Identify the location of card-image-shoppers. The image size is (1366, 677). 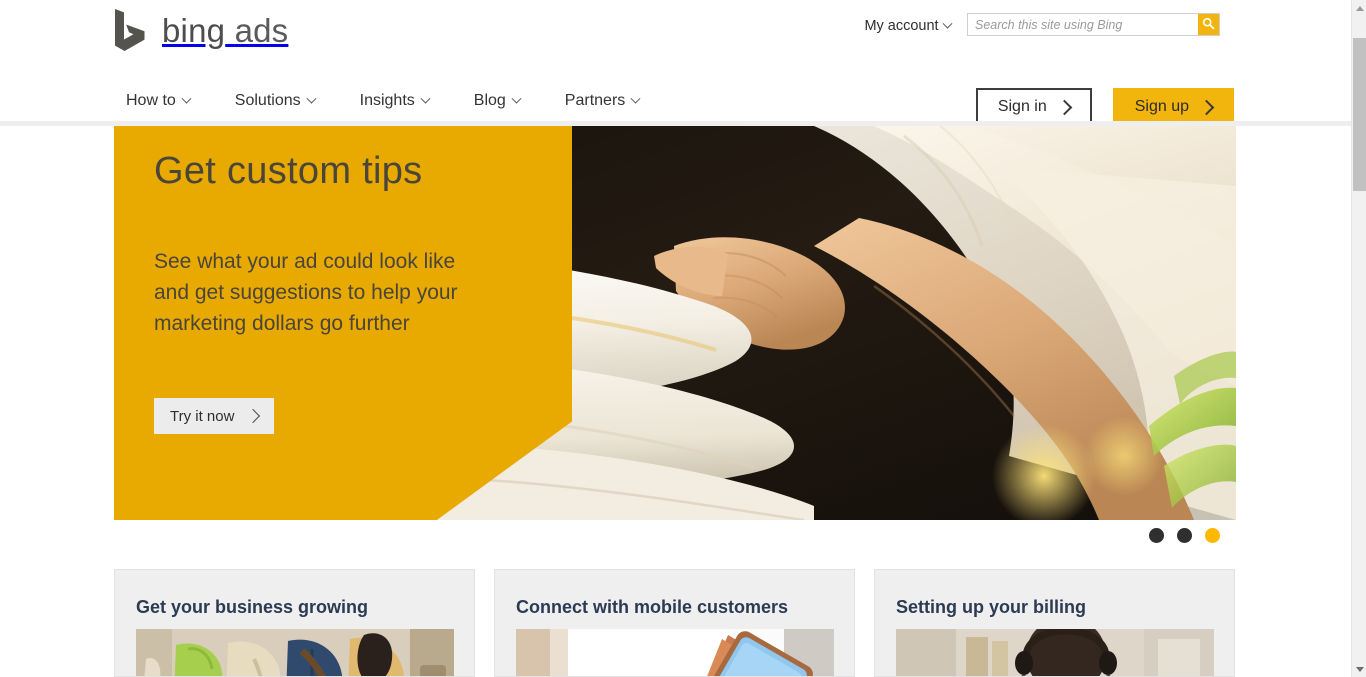
(295, 652).